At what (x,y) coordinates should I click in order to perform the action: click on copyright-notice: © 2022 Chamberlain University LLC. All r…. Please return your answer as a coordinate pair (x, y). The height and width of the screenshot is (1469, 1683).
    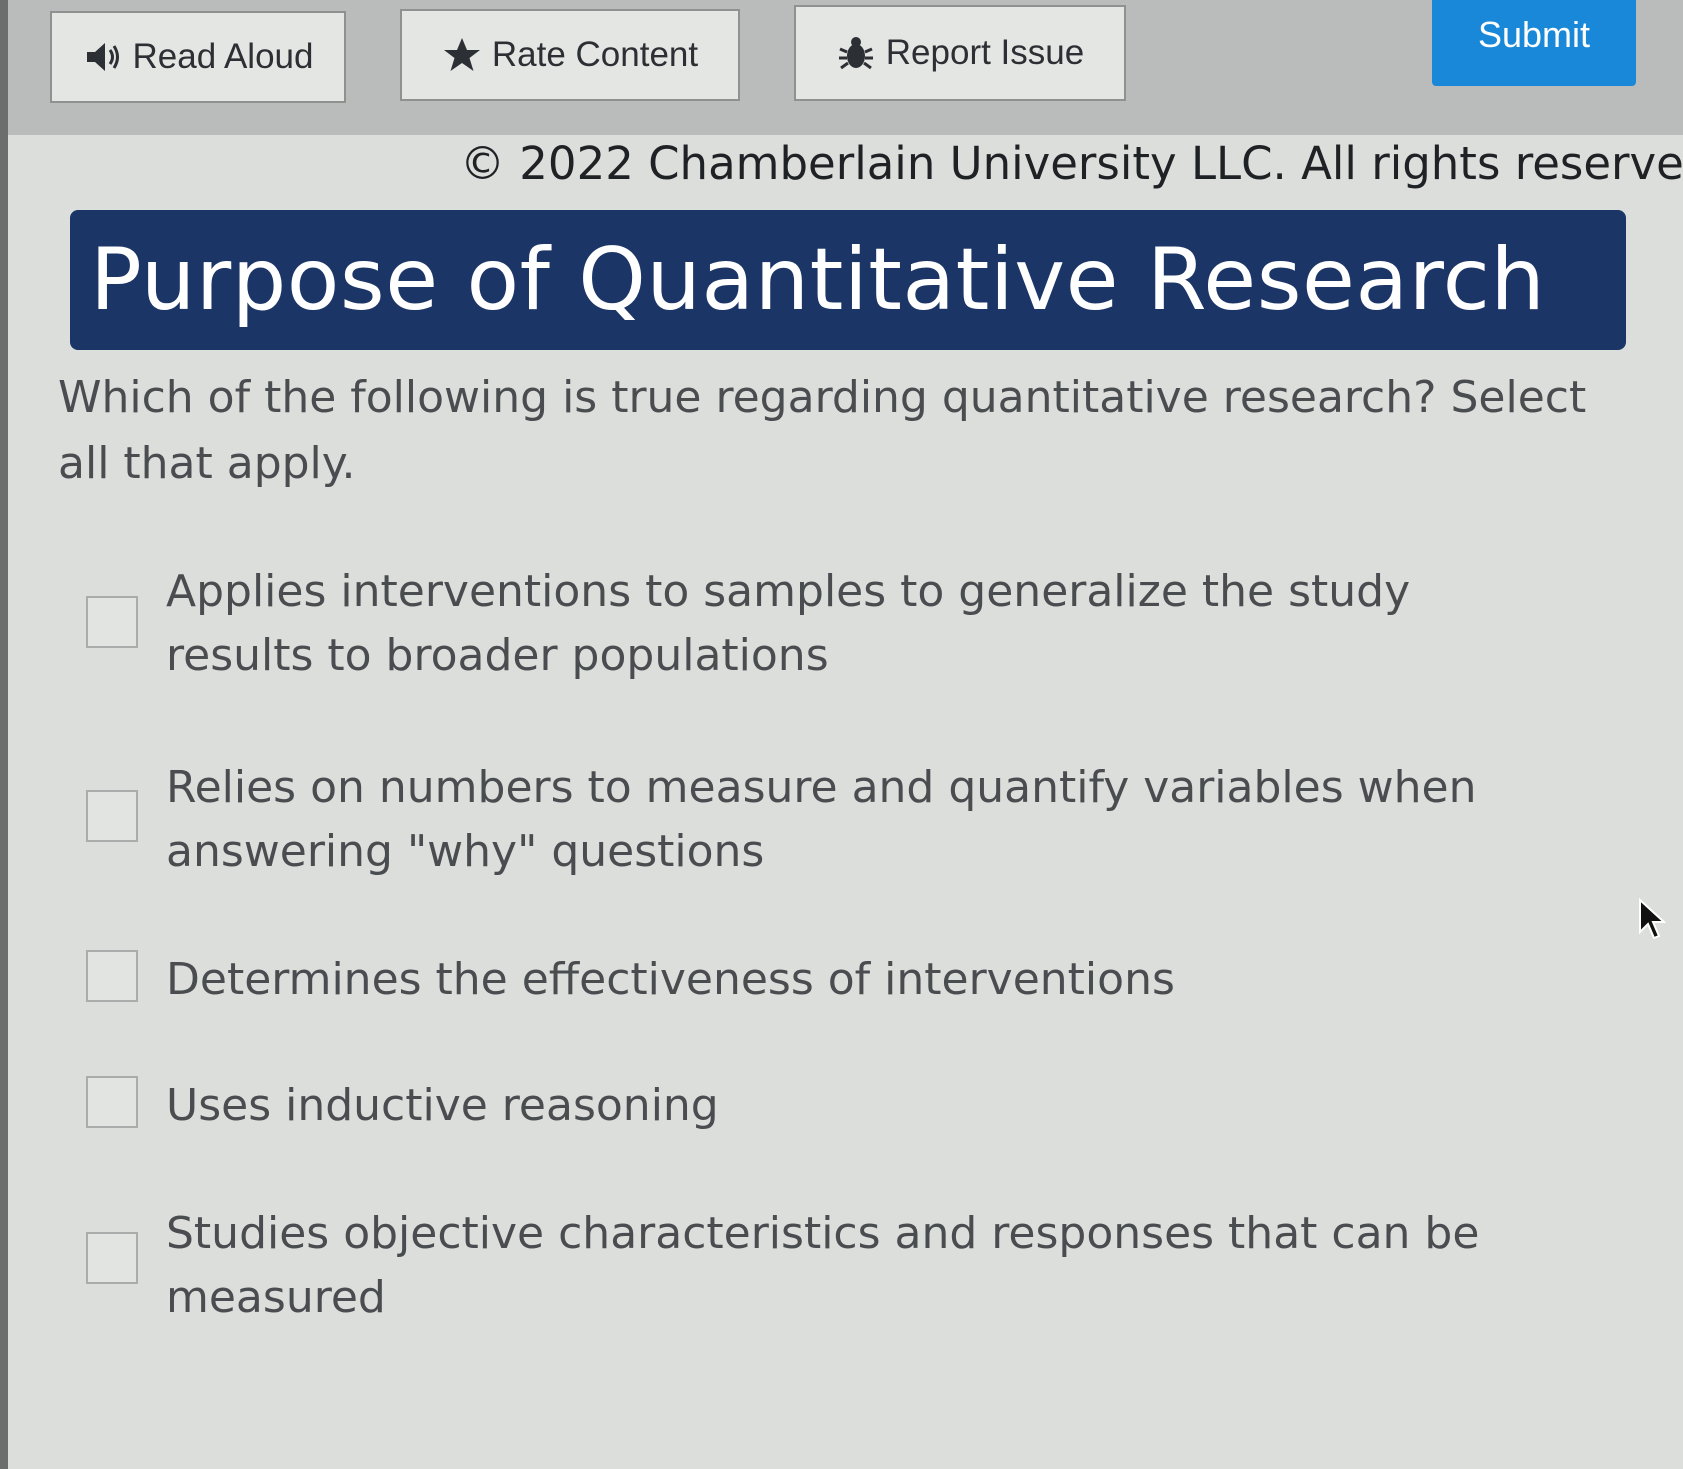
    Looking at the image, I should click on (1071, 163).